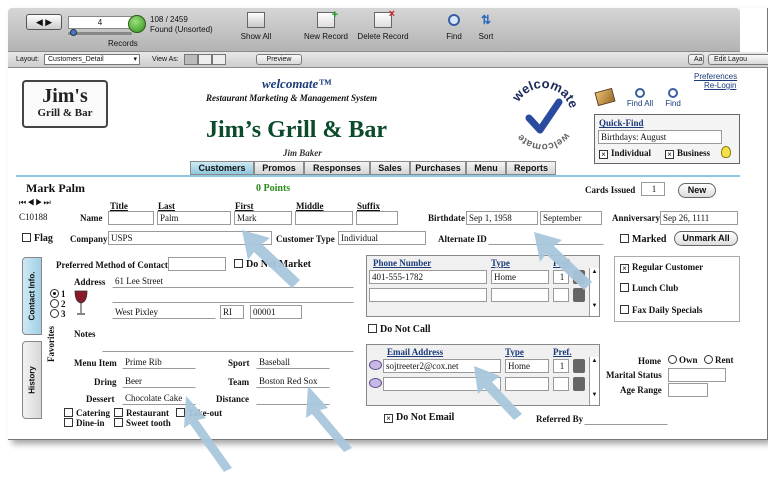 Image resolution: width=768 pixels, height=480 pixels. What do you see at coordinates (271, 259) in the screenshot?
I see `arrow-first-name` at bounding box center [271, 259].